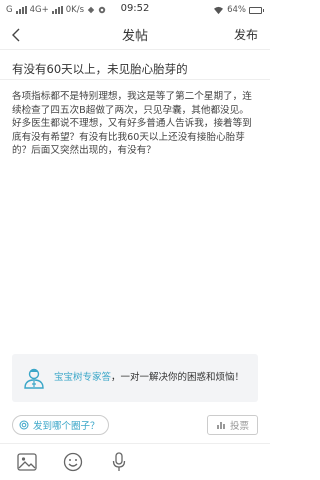 This screenshot has height=480, width=320. Describe the element at coordinates (135, 461) in the screenshot. I see `bottom-toolbar` at that location.